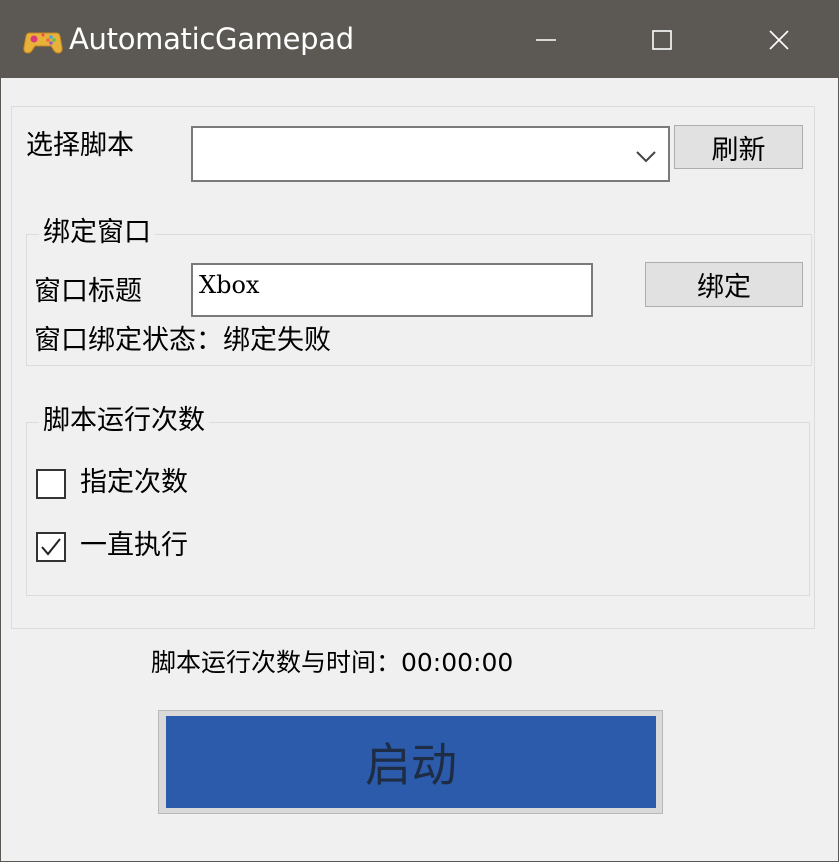 The width and height of the screenshot is (839, 862). I want to click on always-run-label: 一直执行, so click(134, 546).